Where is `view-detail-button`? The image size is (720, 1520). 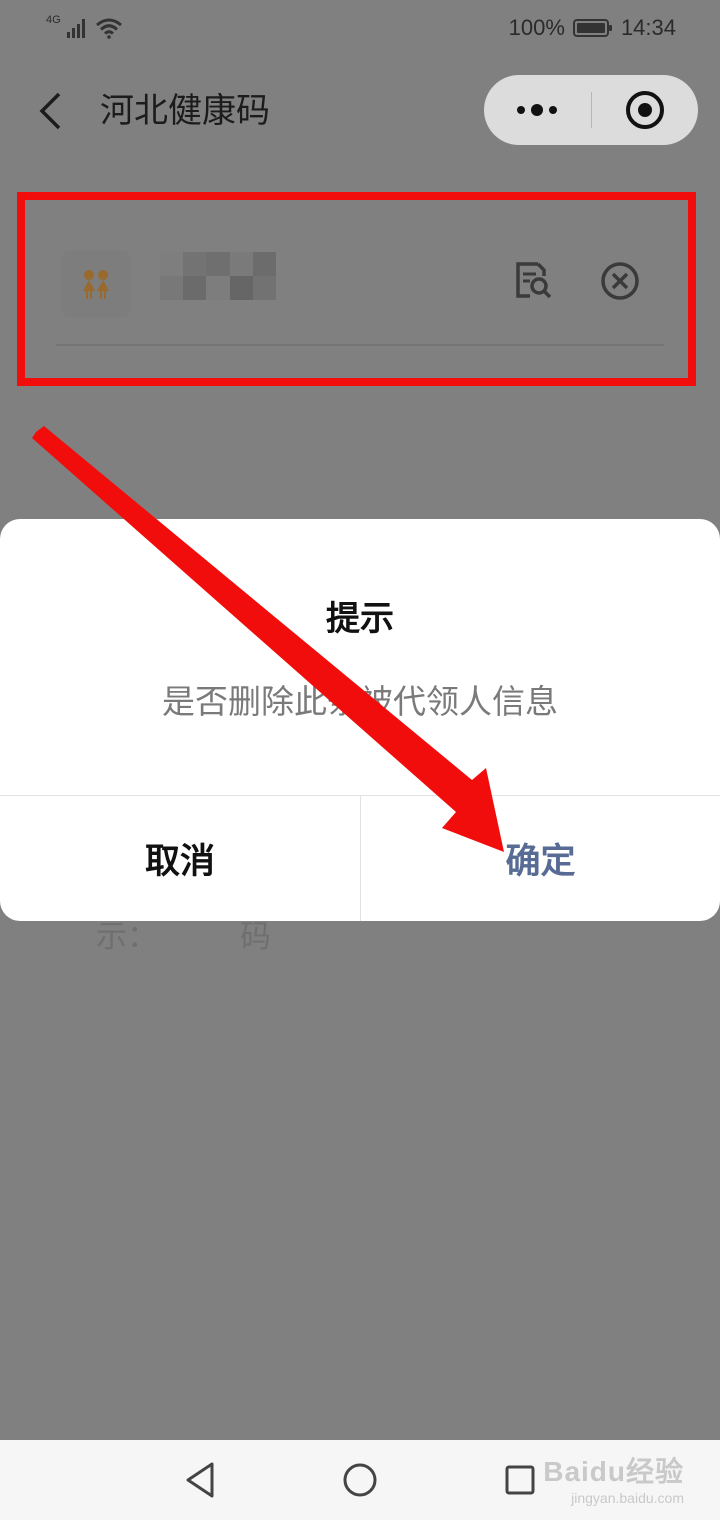 view-detail-button is located at coordinates (532, 280).